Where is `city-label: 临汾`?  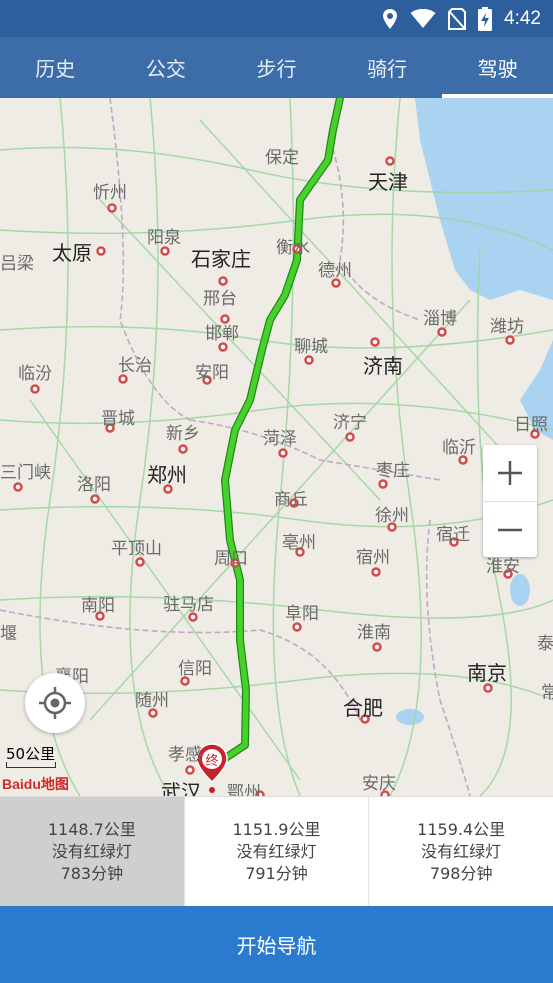
city-label: 临汾 is located at coordinates (35, 374).